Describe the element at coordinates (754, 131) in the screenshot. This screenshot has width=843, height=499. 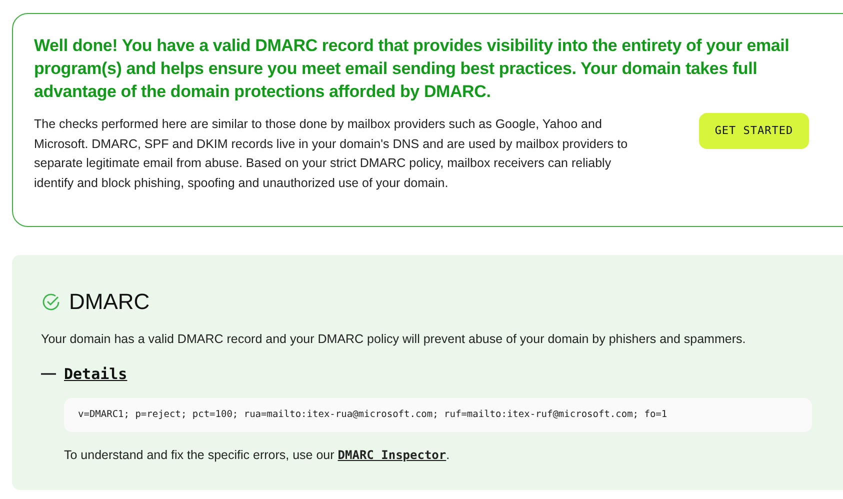
I see `get-started-button: GET STARTED` at that location.